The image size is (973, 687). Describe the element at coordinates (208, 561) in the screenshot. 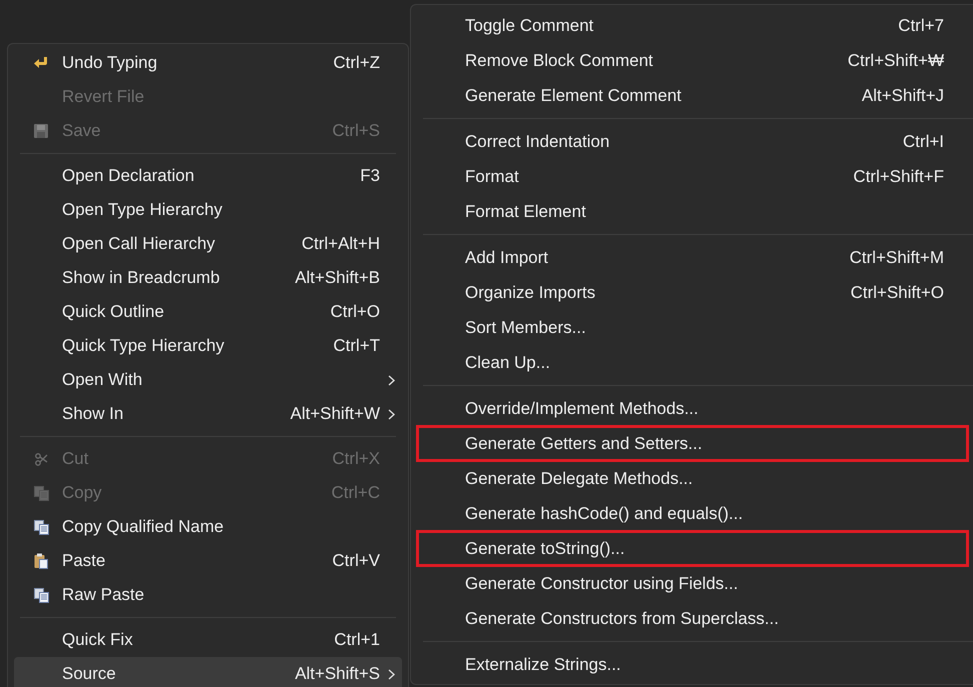

I see `menu-item: Paste Ctrl+V` at that location.